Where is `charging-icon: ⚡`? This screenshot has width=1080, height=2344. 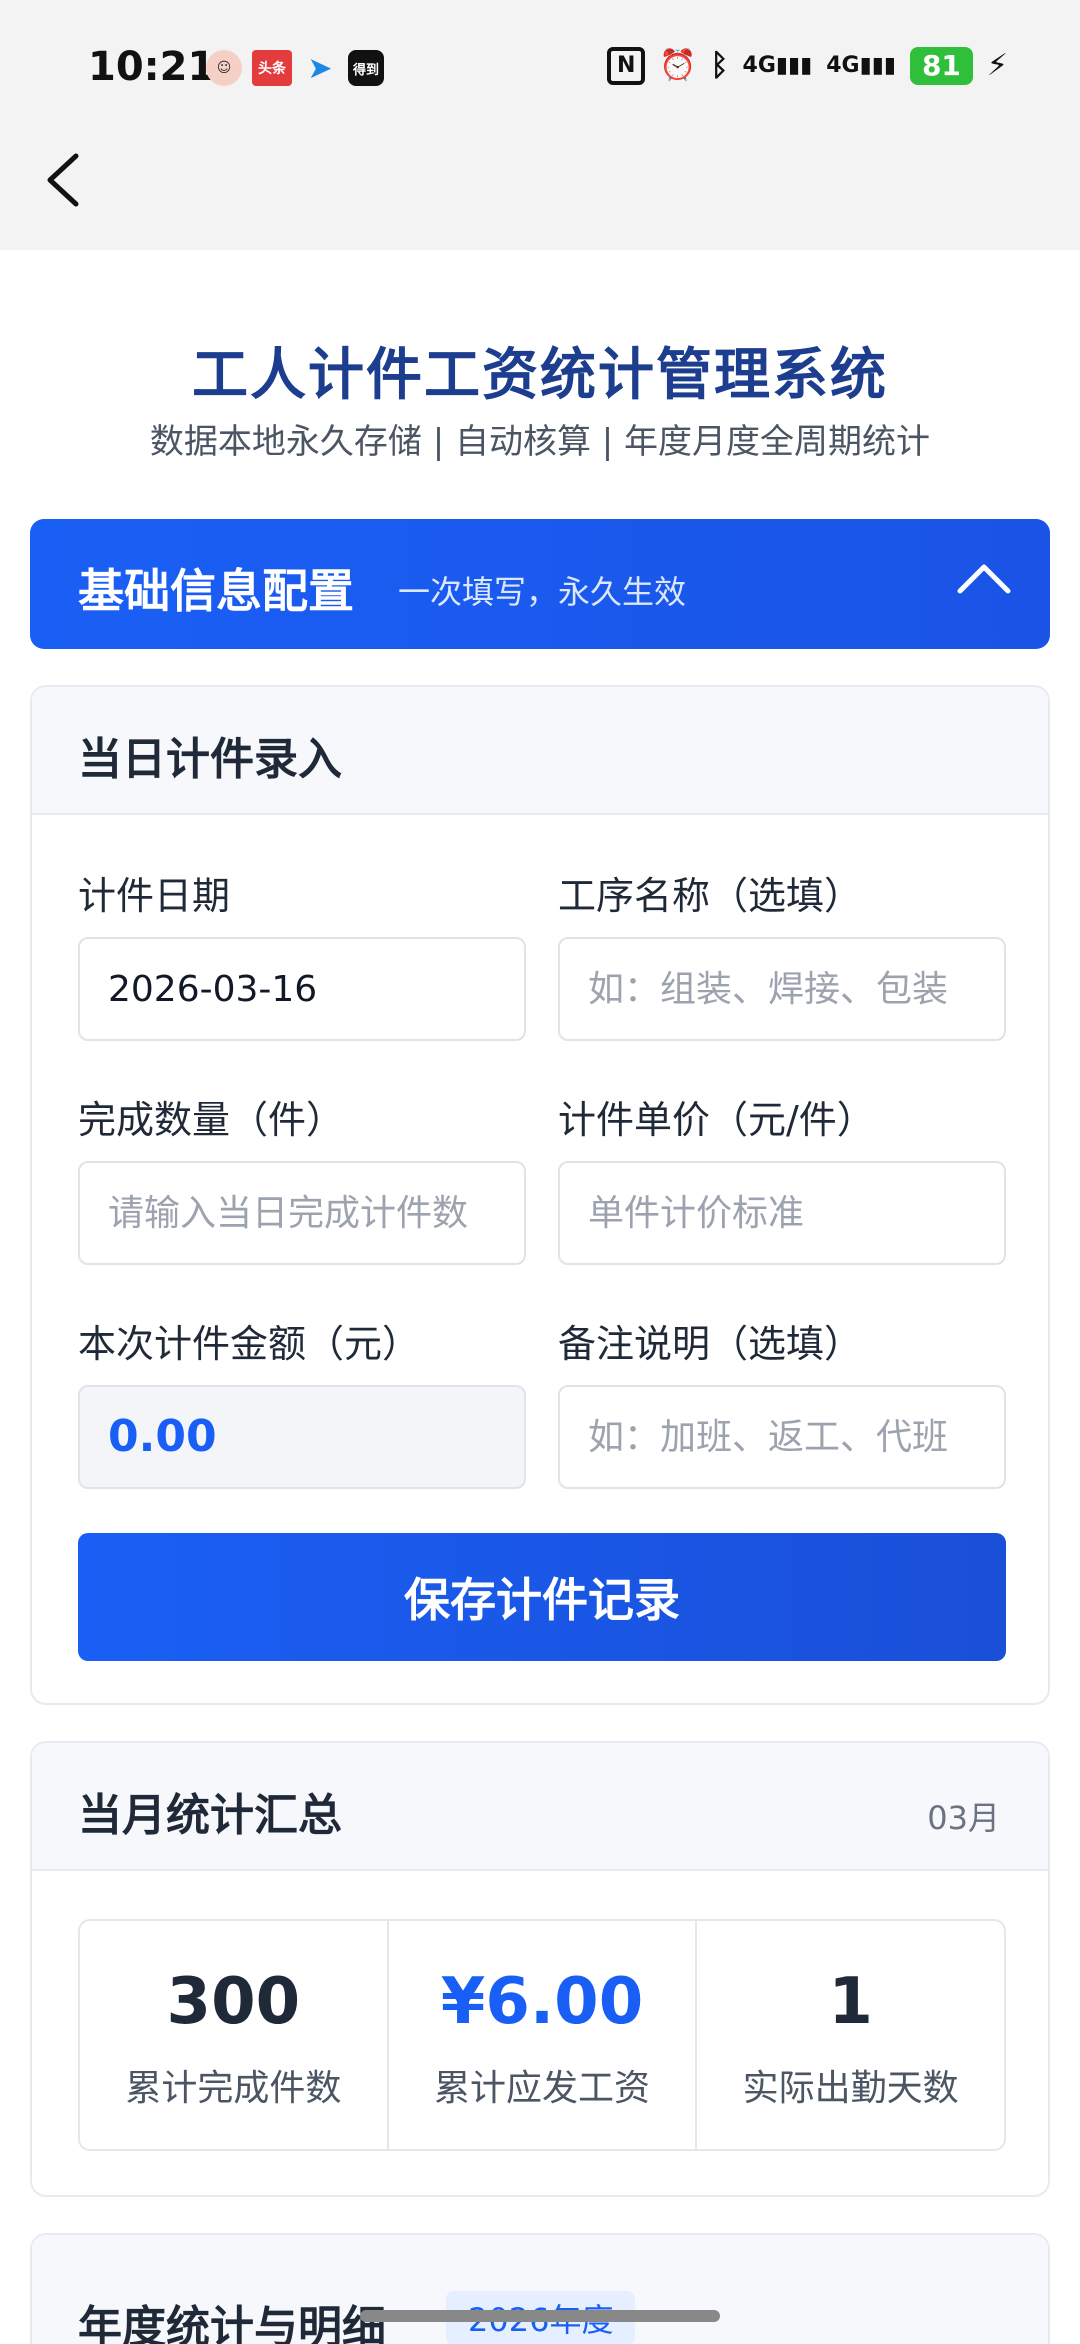
charging-icon: ⚡ is located at coordinates (997, 65).